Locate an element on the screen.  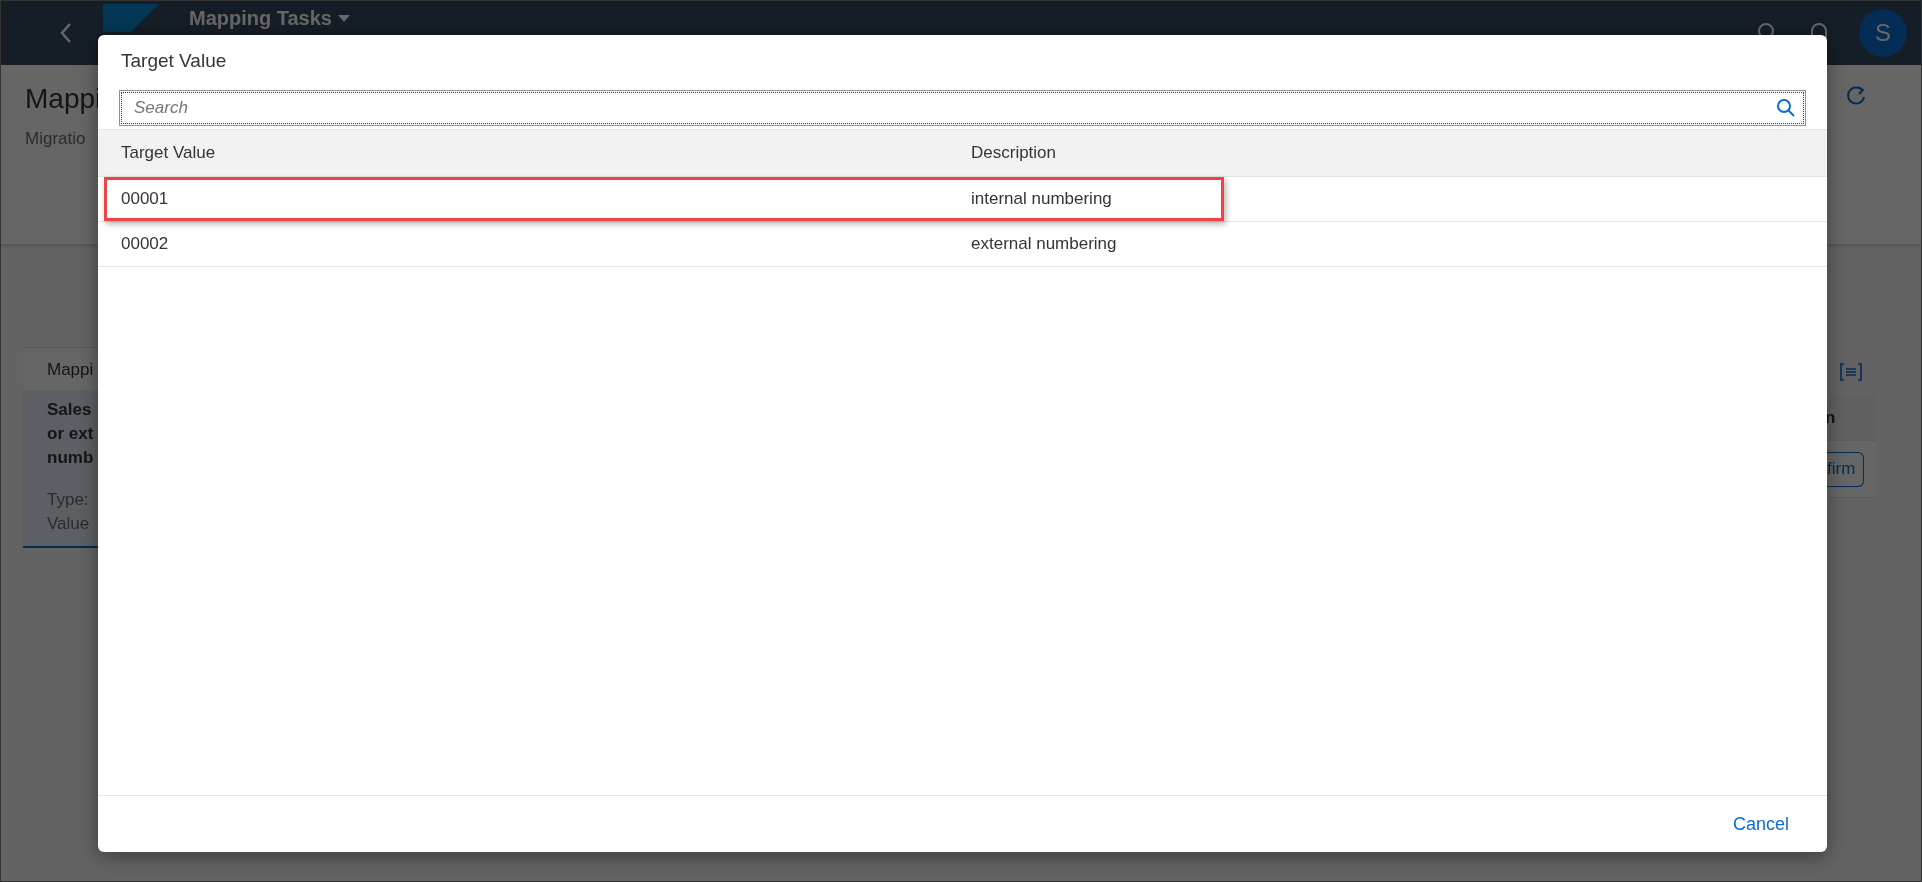
table-cell-text: 00002 is located at coordinates (145, 244).